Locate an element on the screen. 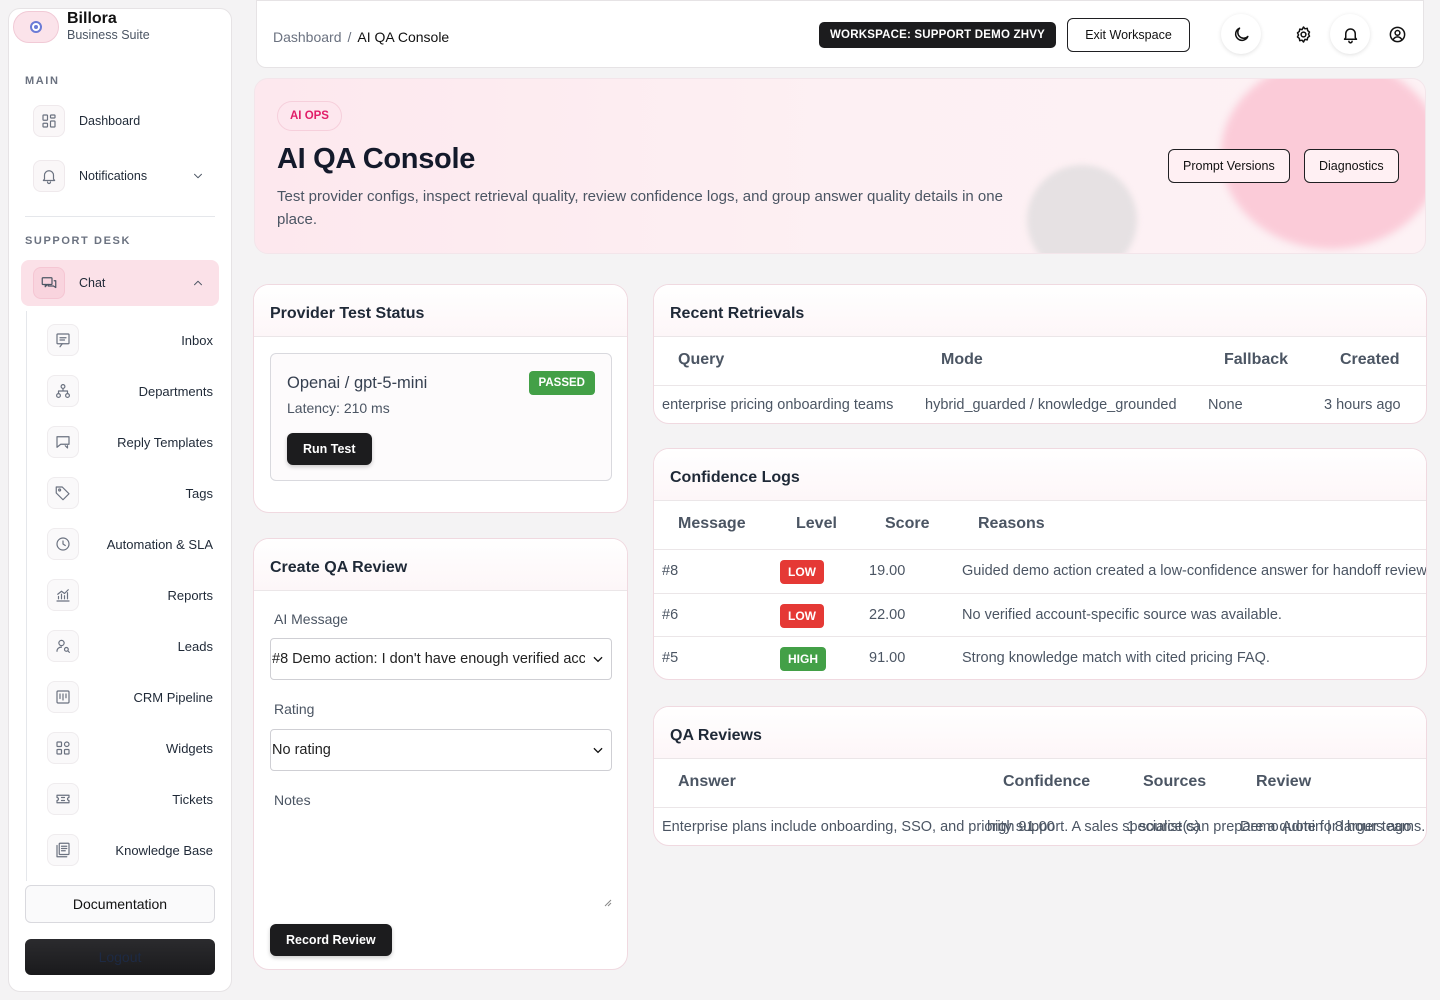  ai-message-label: AI Message is located at coordinates (311, 619).